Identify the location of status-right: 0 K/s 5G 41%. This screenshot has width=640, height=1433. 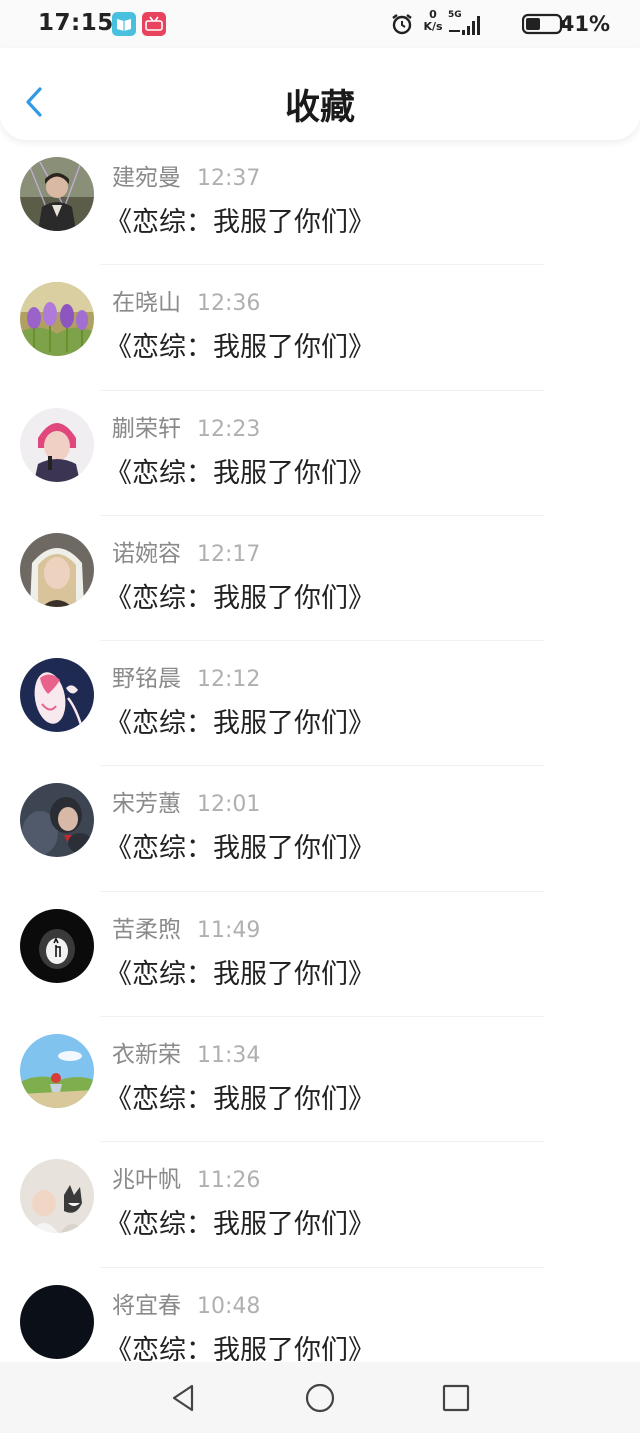
(480, 24).